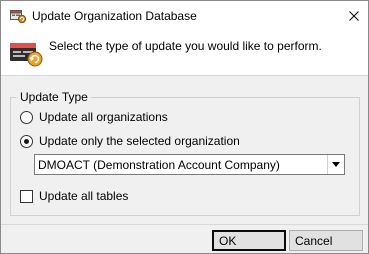  What do you see at coordinates (314, 240) in the screenshot?
I see `cancel-button-label: Cancel` at bounding box center [314, 240].